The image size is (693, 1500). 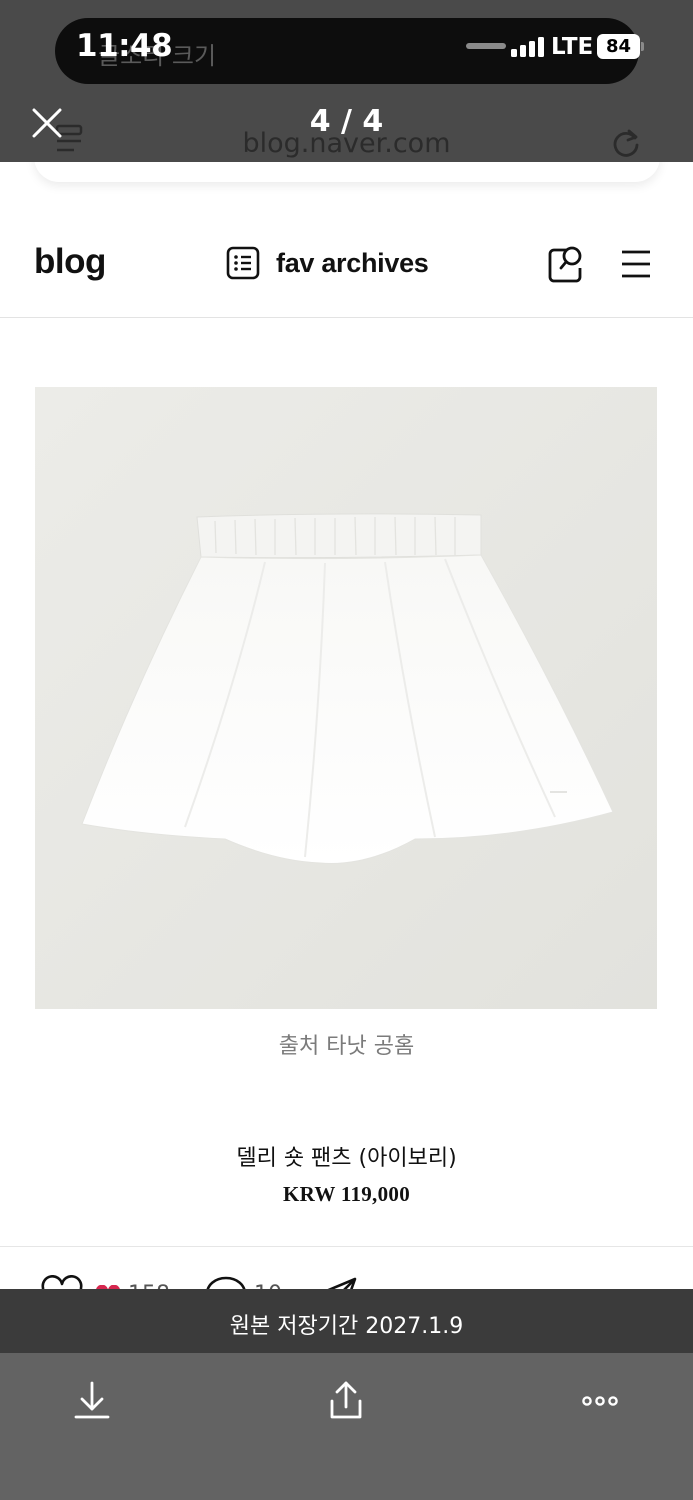 I want to click on menu-icon, so click(x=636, y=264).